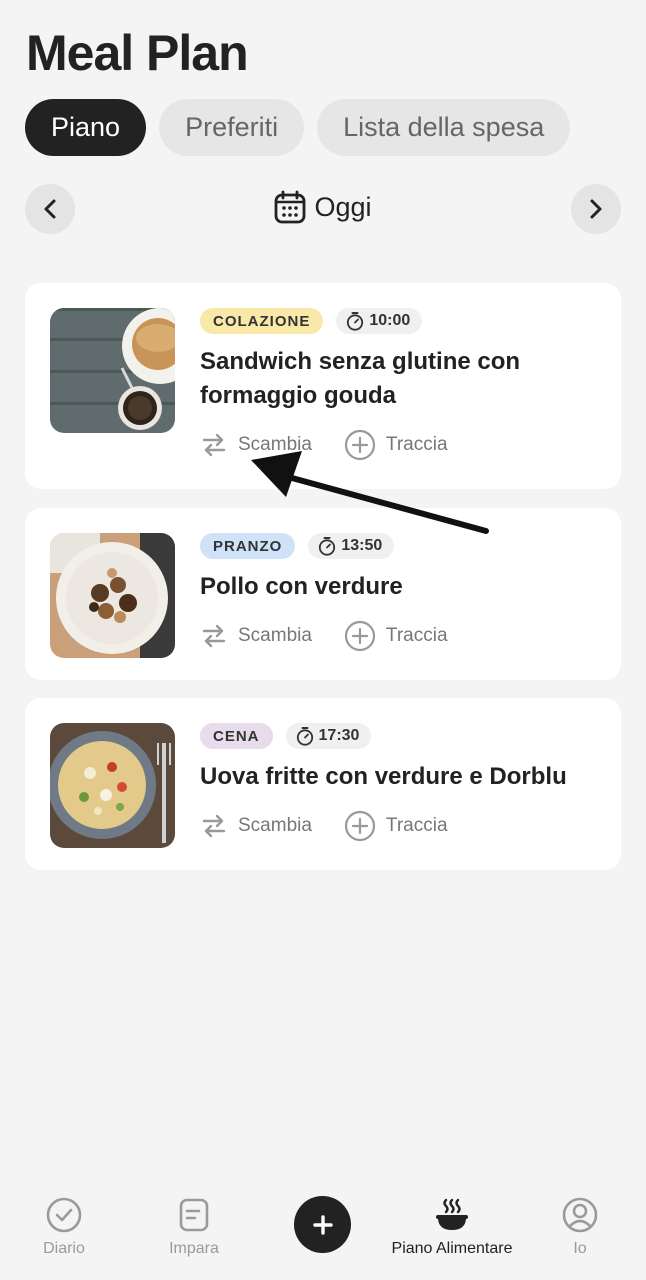 The image size is (646, 1280). I want to click on bottom-navigation: Diario Impara Piano Alimentare Io, so click(323, 1235).